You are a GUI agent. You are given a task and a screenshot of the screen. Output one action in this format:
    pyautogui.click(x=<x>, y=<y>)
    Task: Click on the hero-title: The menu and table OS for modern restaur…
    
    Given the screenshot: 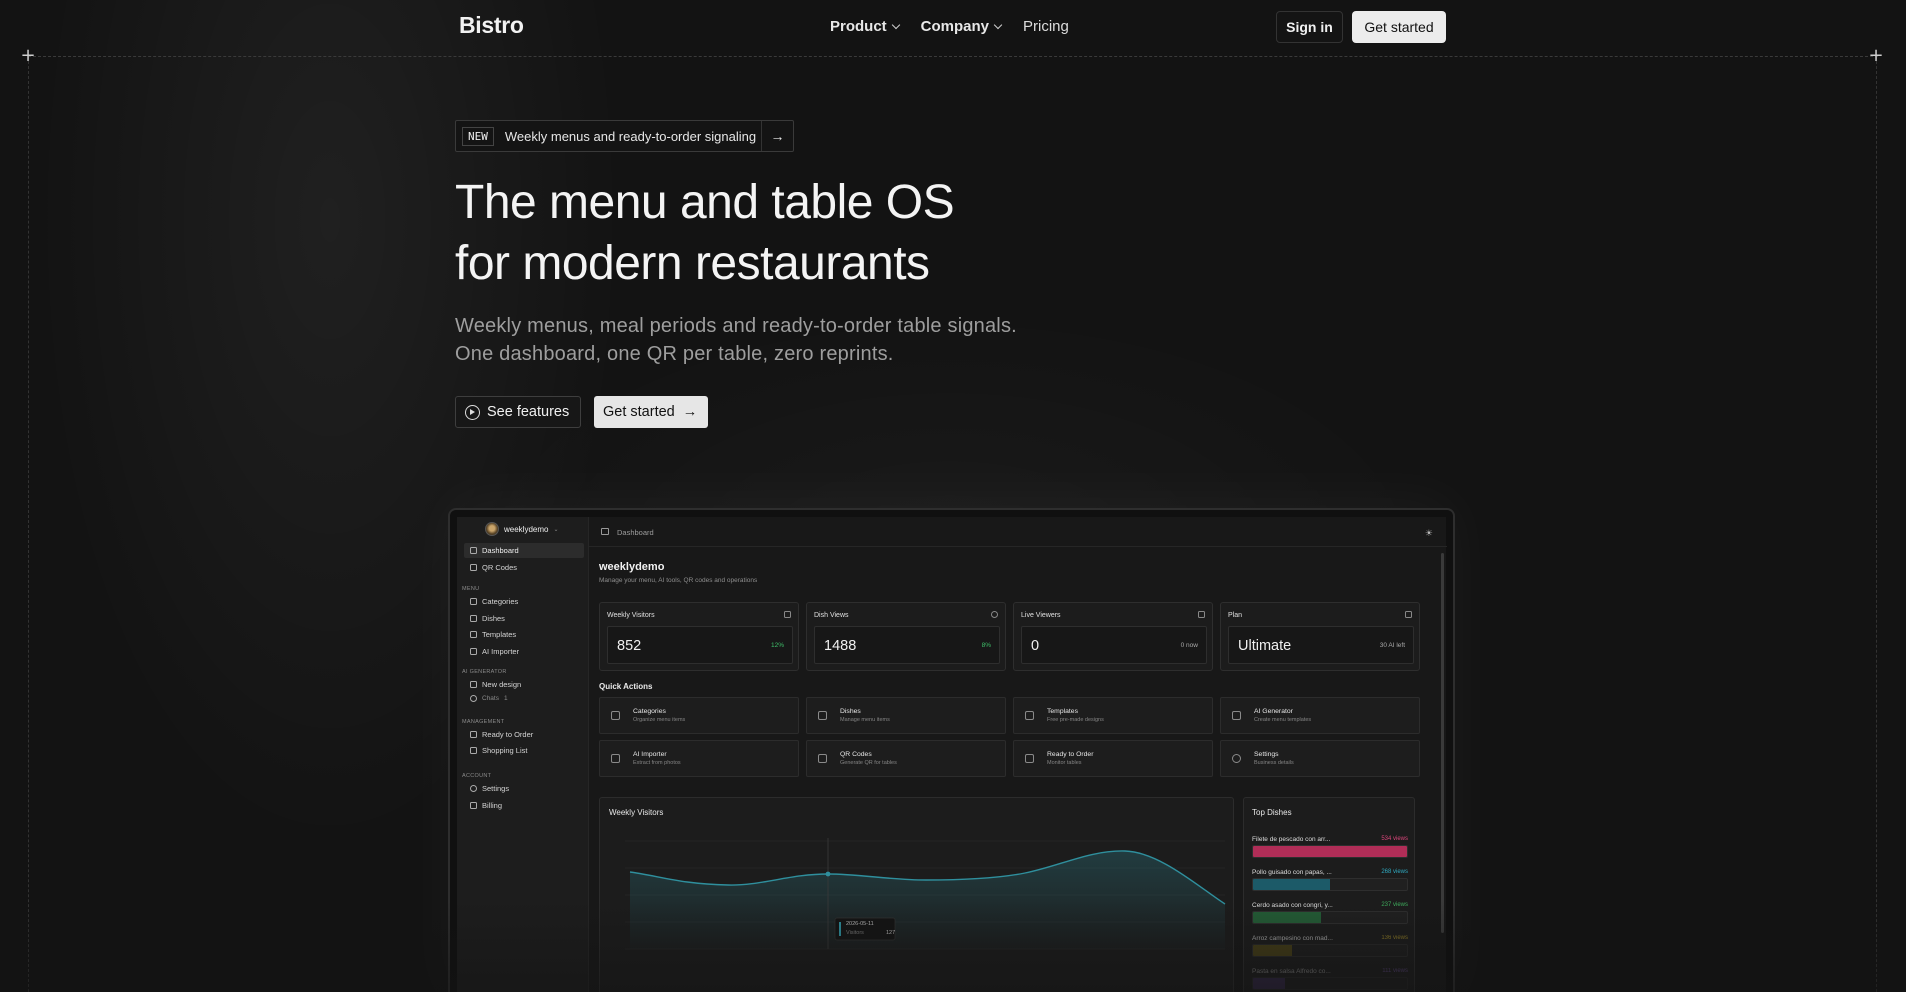 What is the action you would take?
    pyautogui.click(x=705, y=233)
    